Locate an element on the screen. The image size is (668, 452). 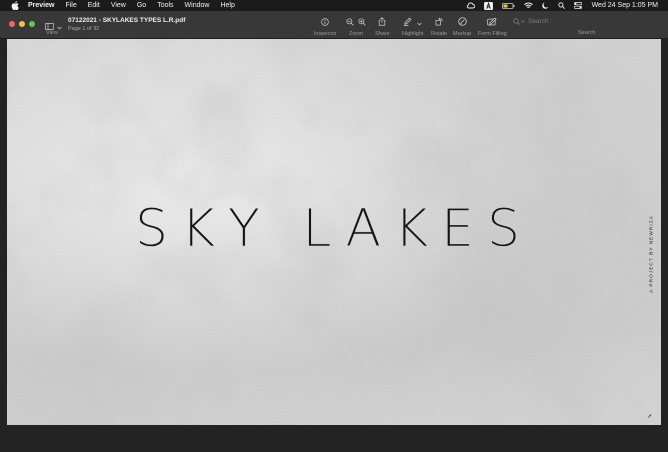
menu-help: Help is located at coordinates (227, 5).